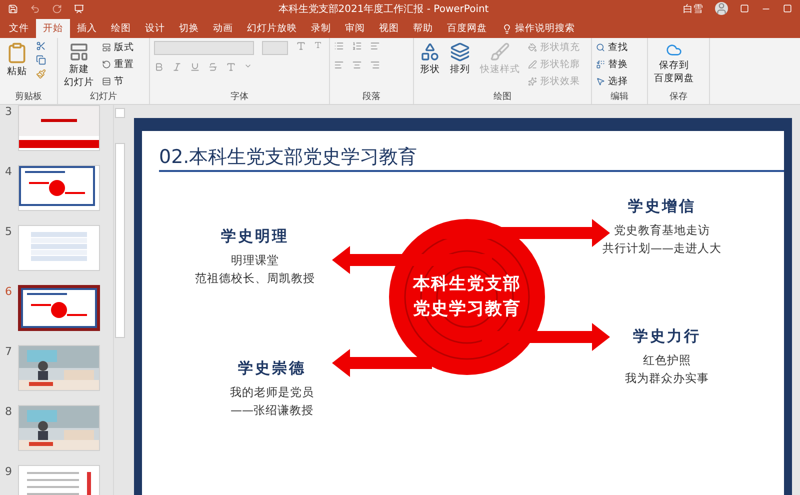 This screenshot has height=495, width=800. I want to click on section-icon, so click(106, 81).